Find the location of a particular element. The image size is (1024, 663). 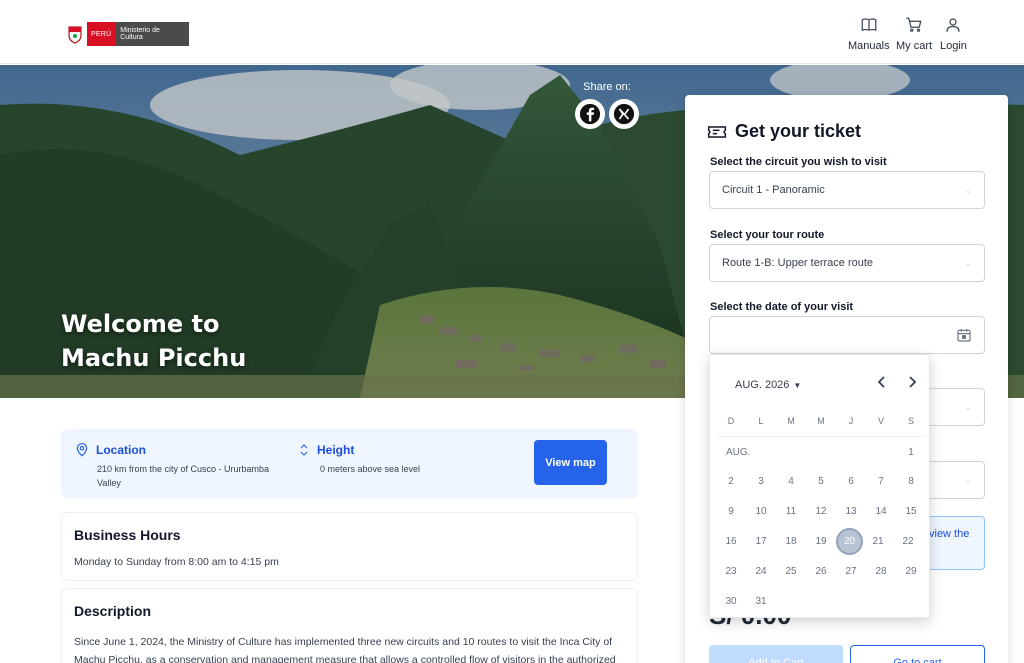

calendar-day: 17 is located at coordinates (761, 541).